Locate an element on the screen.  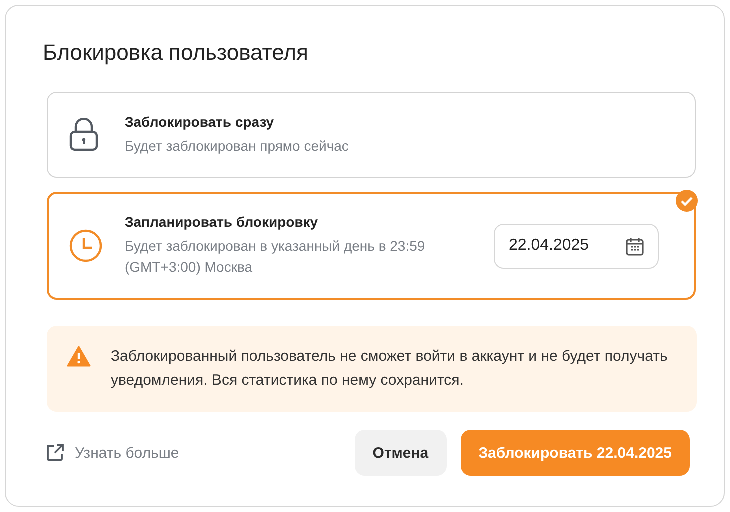
dialog-title: Блокировка пользователя is located at coordinates (176, 53).